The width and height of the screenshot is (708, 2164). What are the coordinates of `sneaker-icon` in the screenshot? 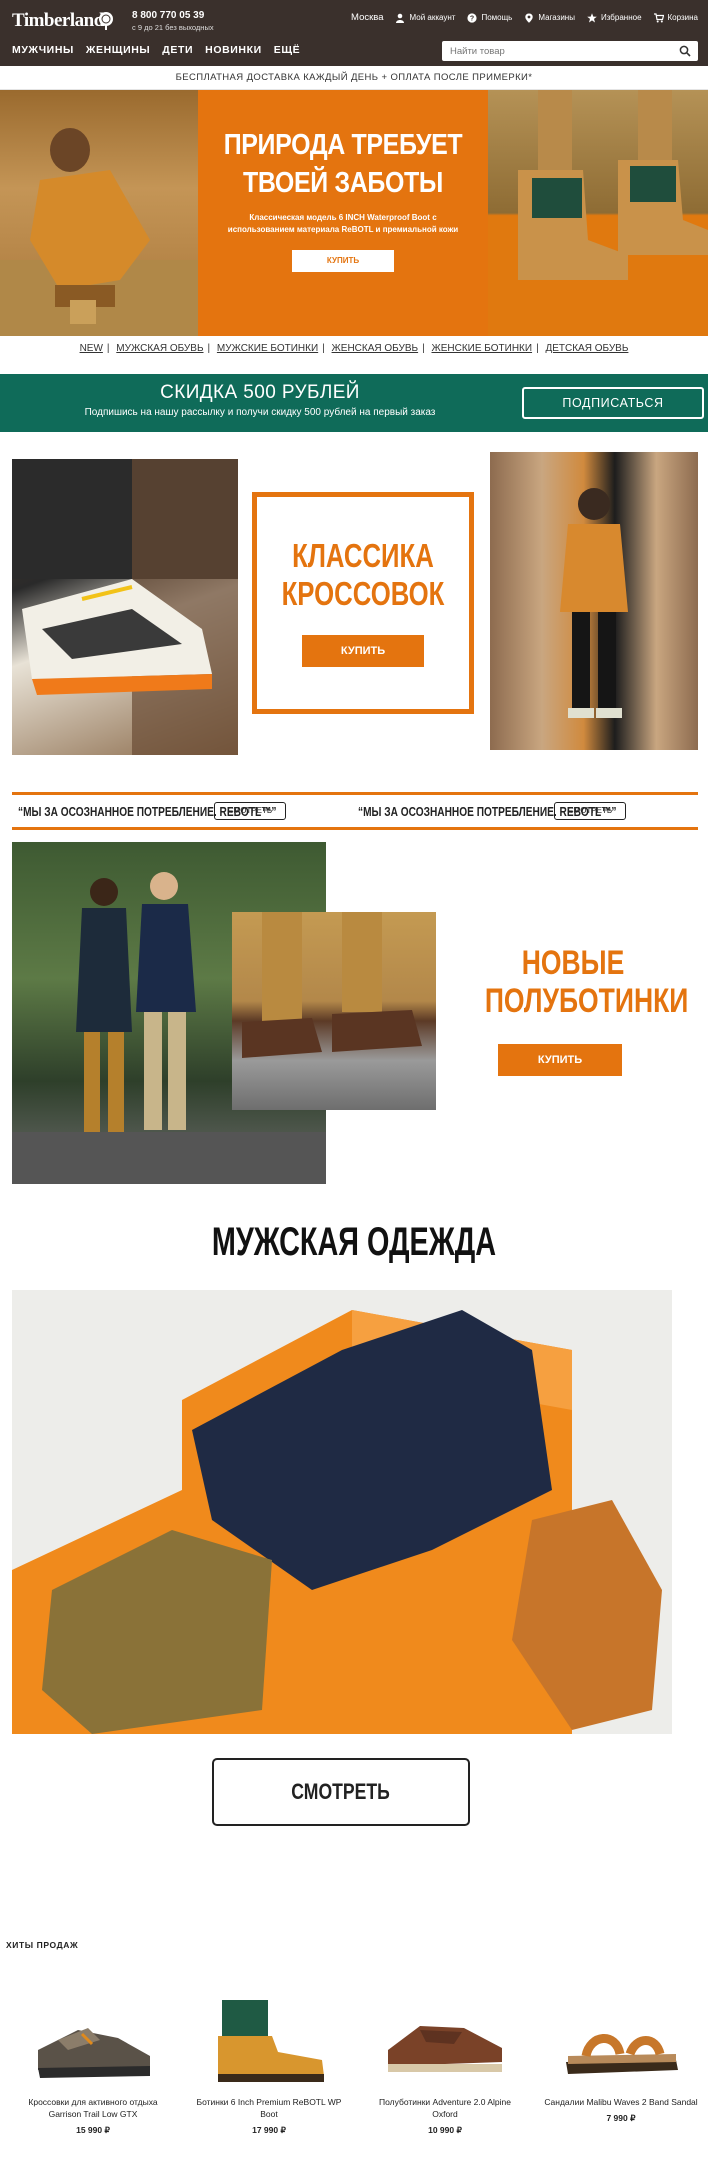 It's located at (94, 2053).